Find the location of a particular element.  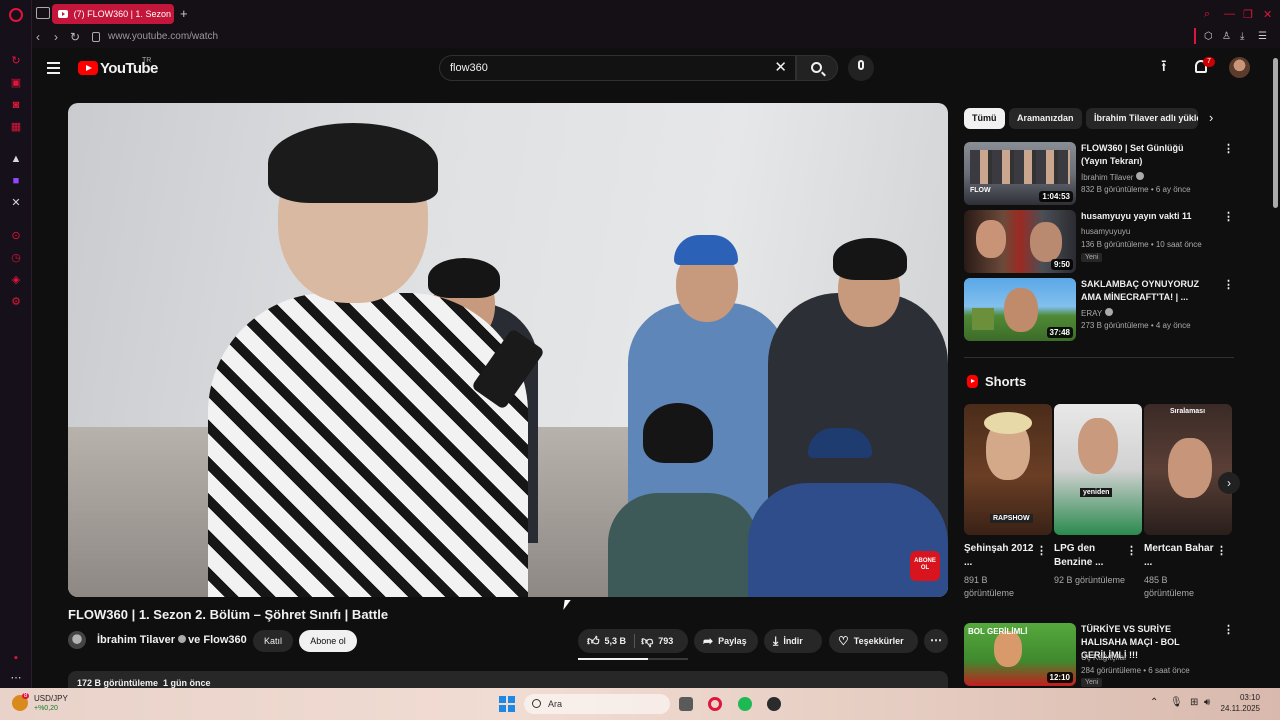

search-button is located at coordinates (817, 68).